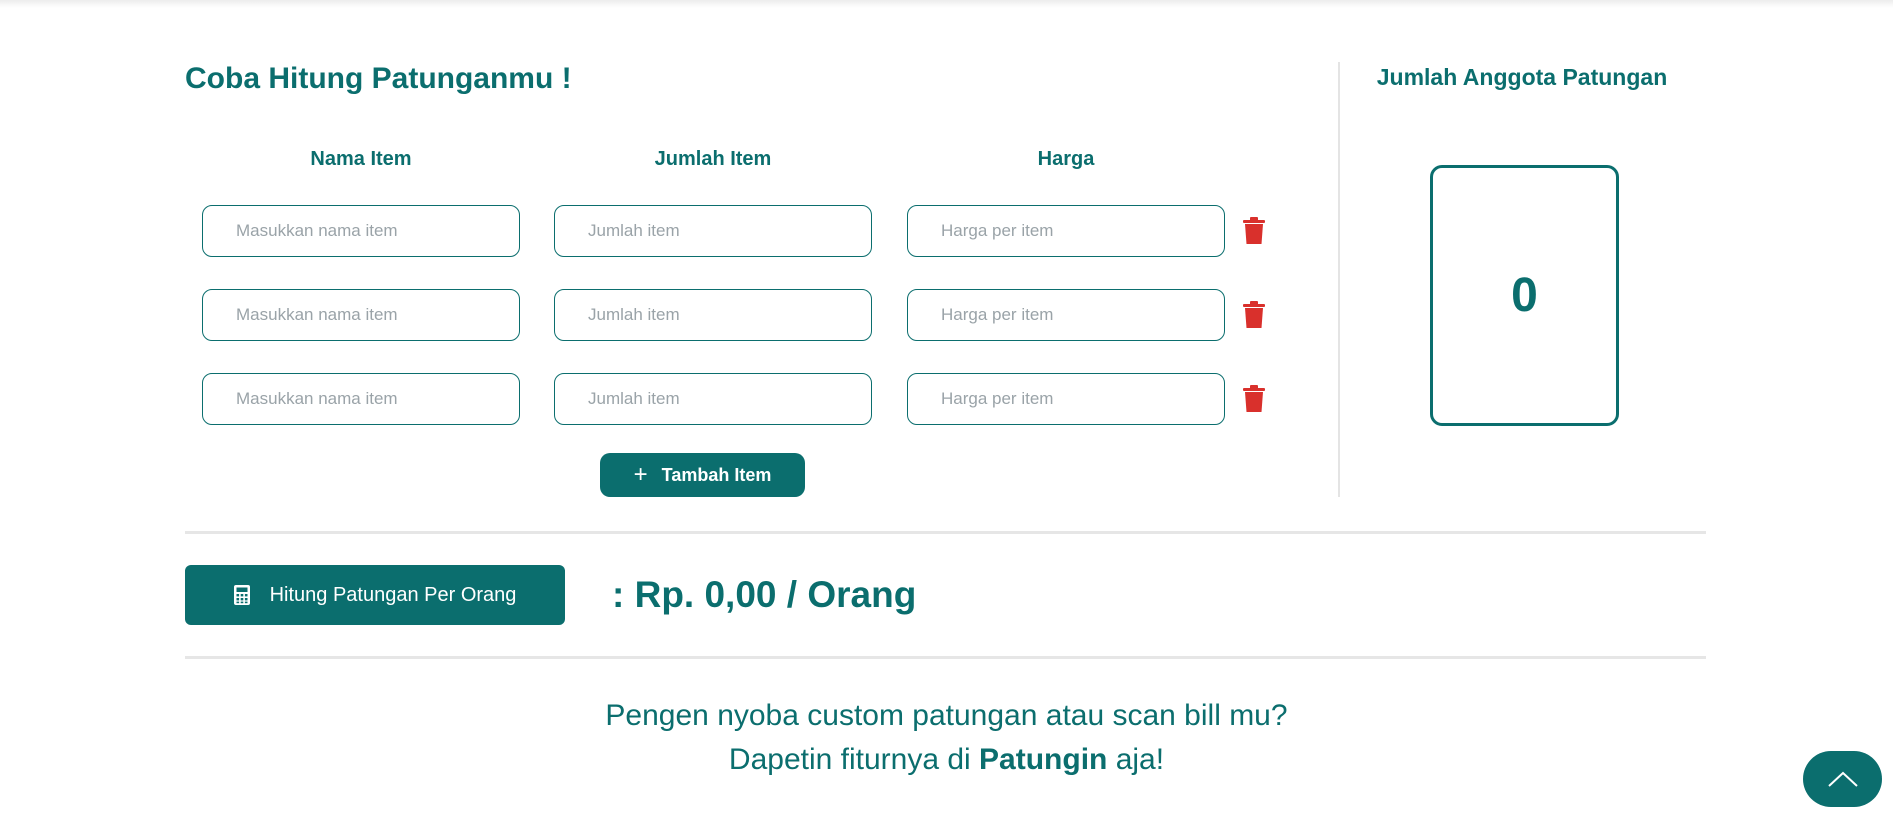 This screenshot has width=1893, height=822. I want to click on calculator-icon, so click(241, 595).